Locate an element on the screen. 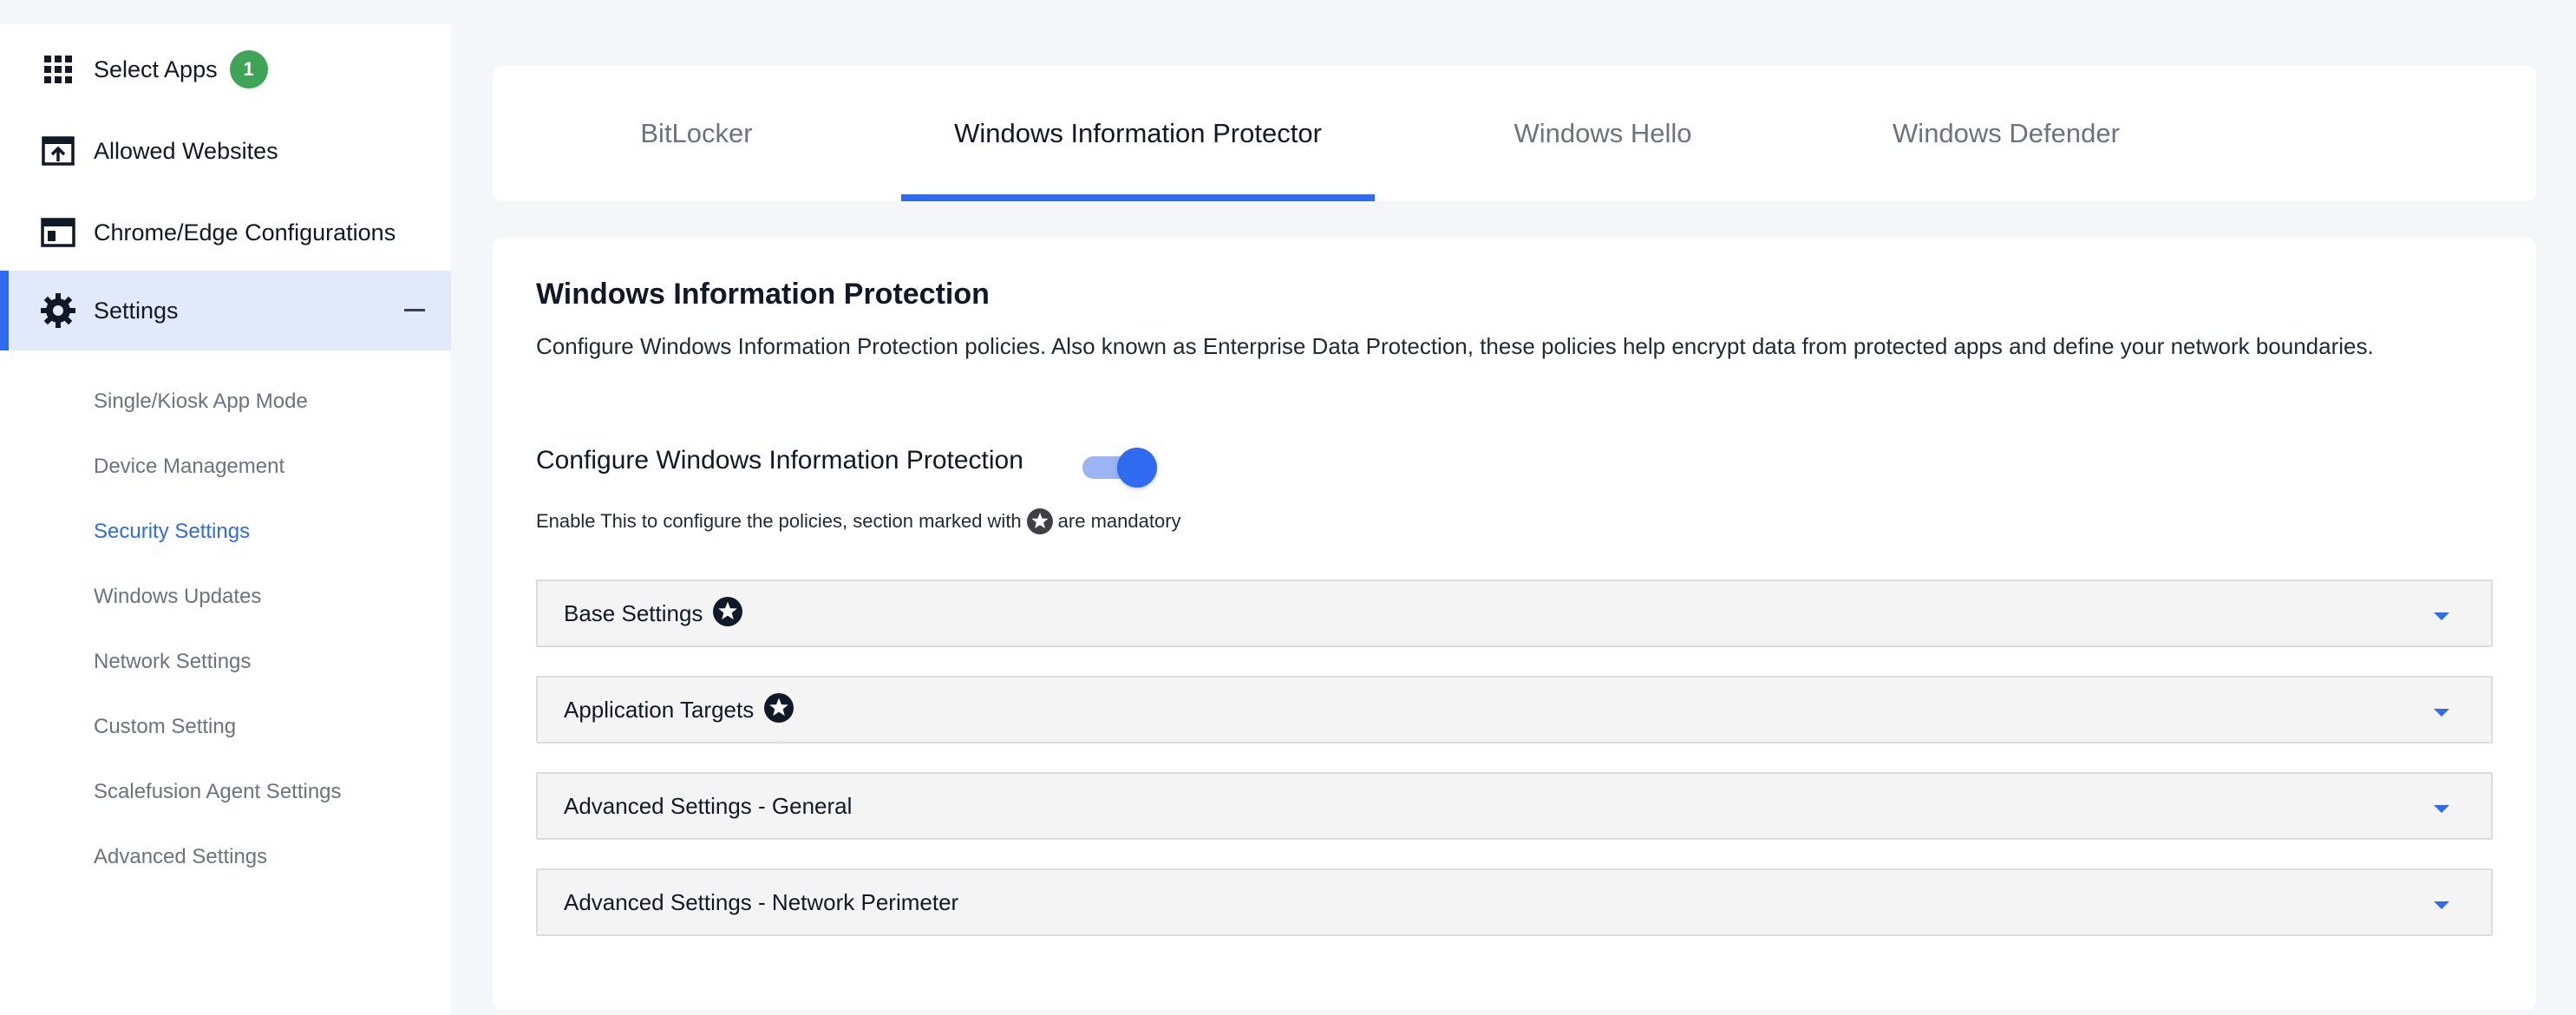 The height and width of the screenshot is (1015, 2576). sidebar-item-select-apps: Select Apps 1 is located at coordinates (225, 69).